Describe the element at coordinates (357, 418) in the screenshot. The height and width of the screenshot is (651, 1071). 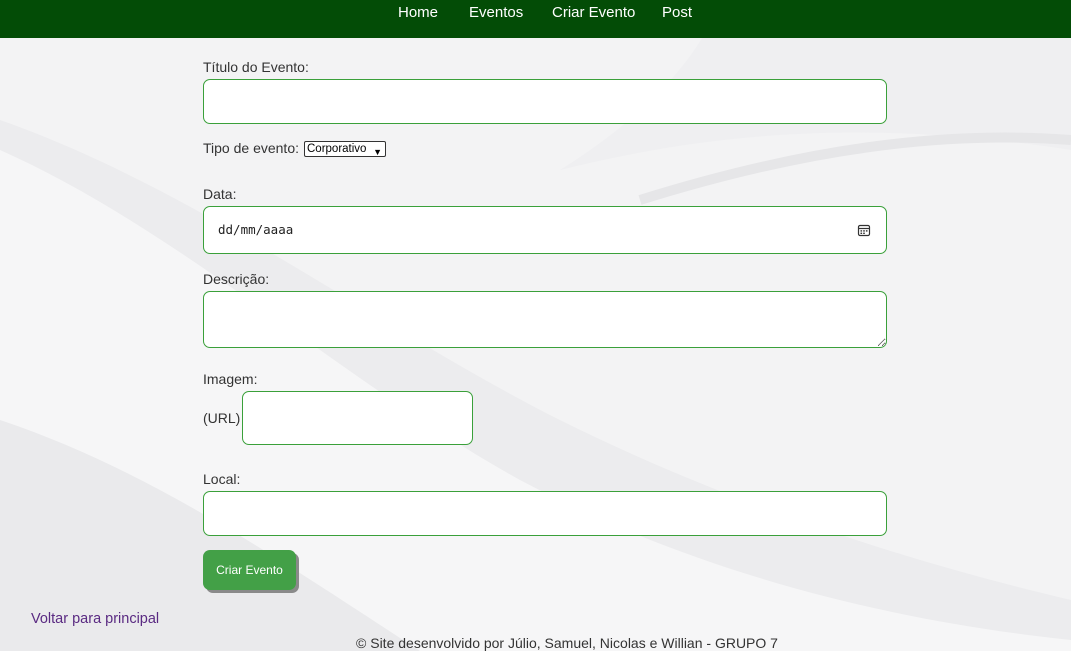
I see `image-url-input` at that location.